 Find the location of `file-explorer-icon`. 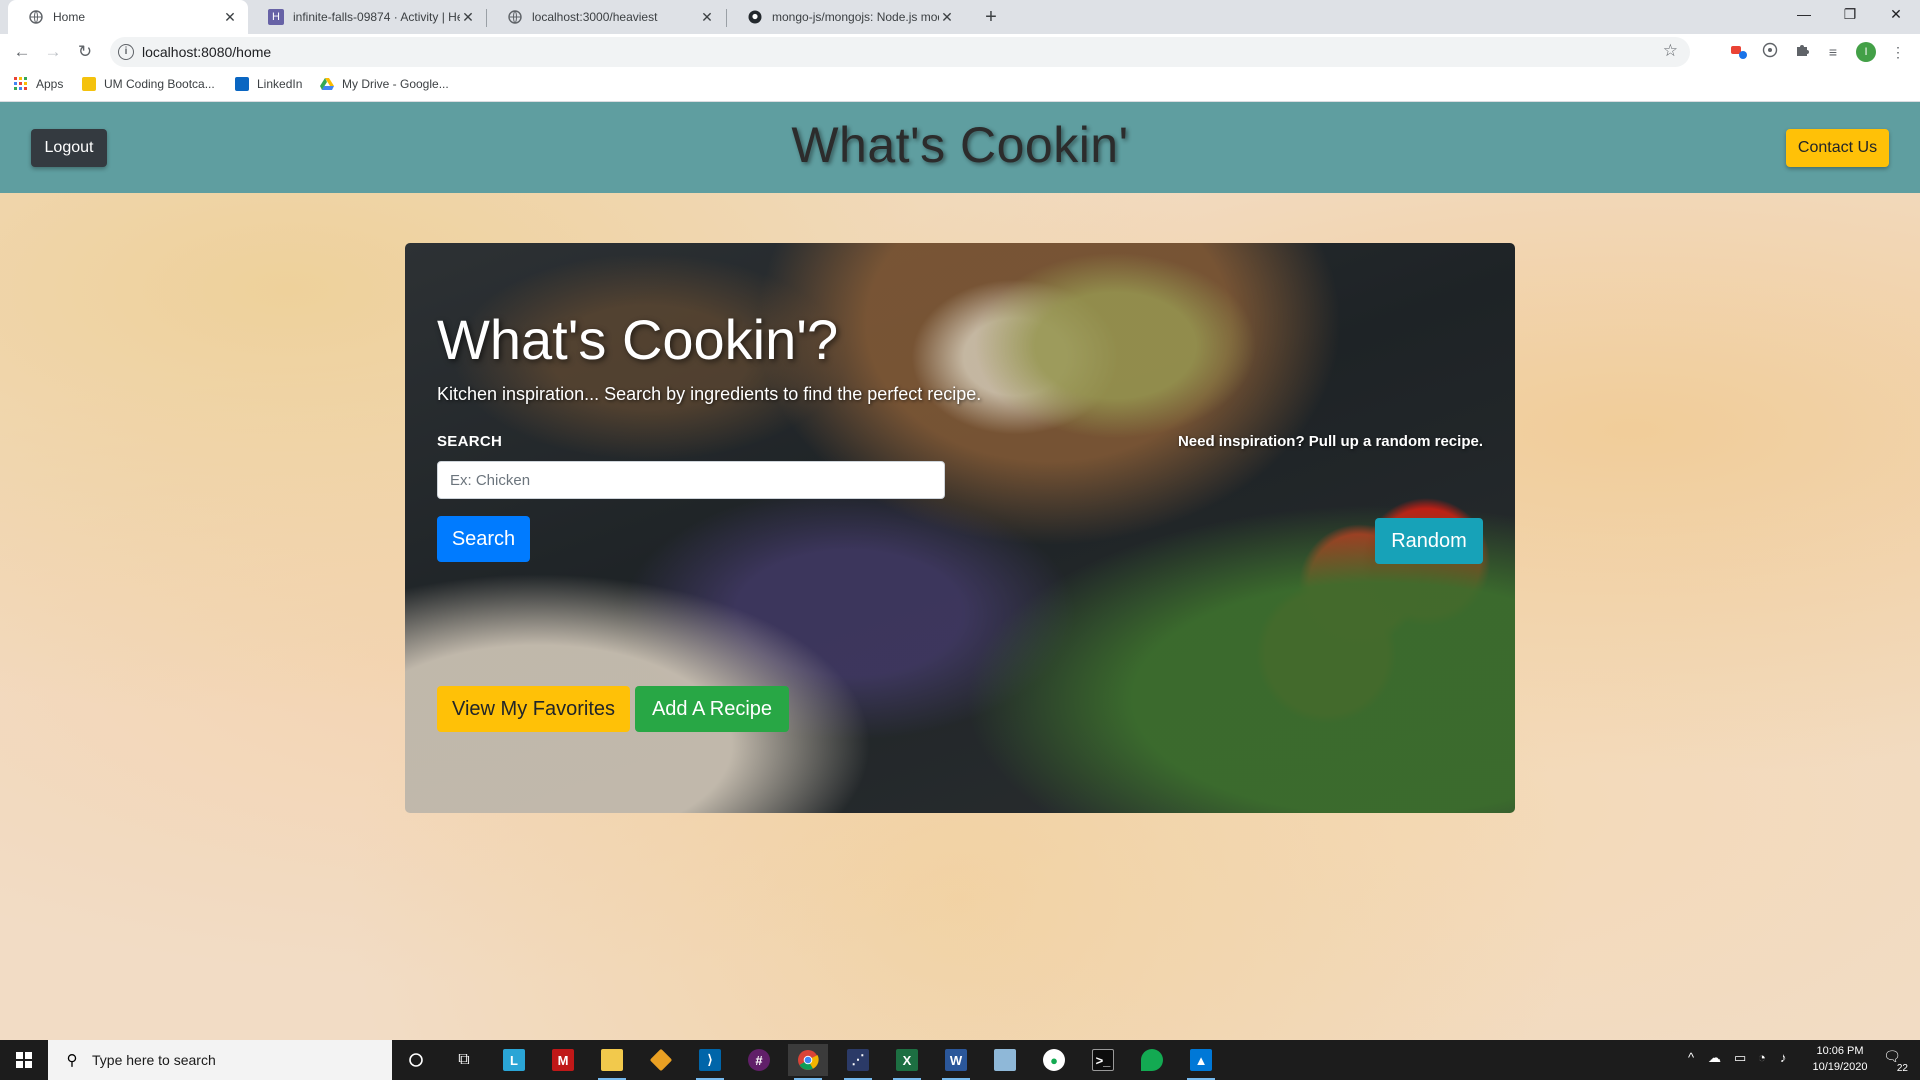

file-explorer-icon is located at coordinates (612, 1062).